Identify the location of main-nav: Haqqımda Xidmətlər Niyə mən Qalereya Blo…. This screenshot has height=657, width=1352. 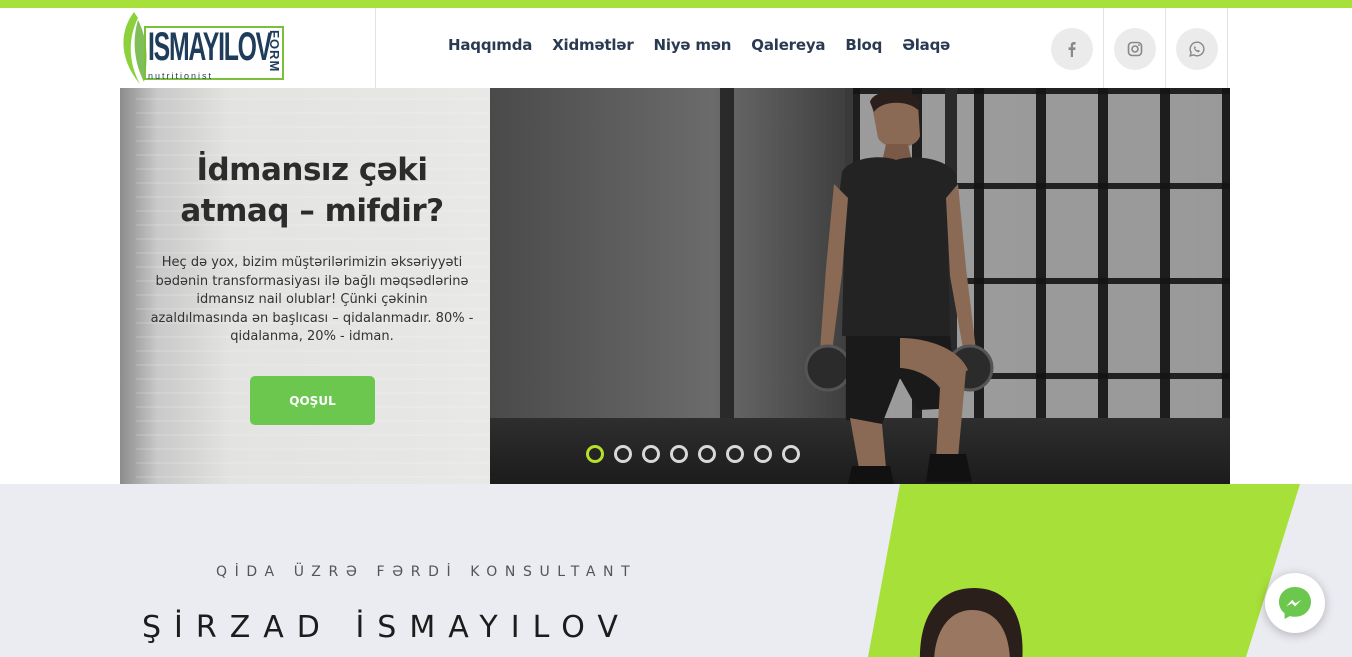
(709, 45).